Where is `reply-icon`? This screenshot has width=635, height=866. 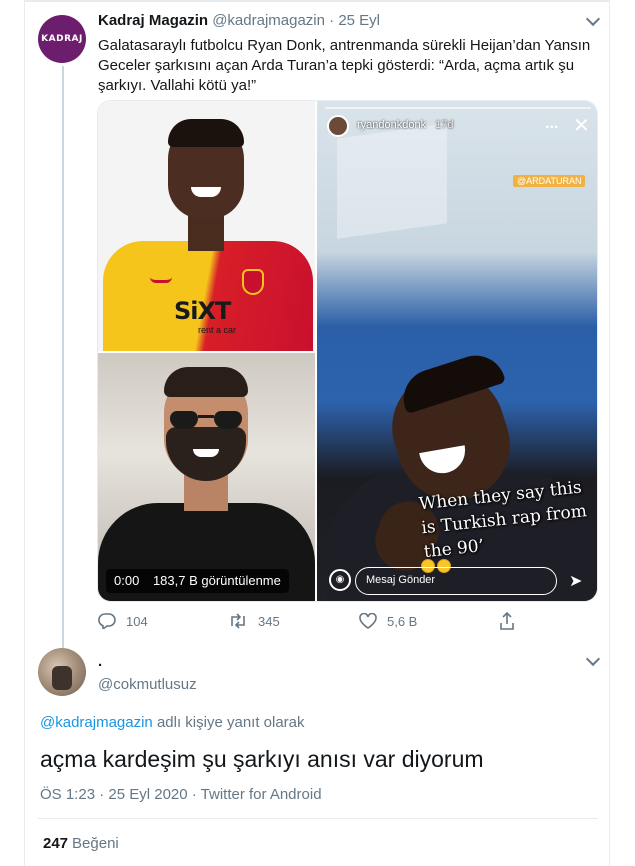
reply-icon is located at coordinates (107, 621).